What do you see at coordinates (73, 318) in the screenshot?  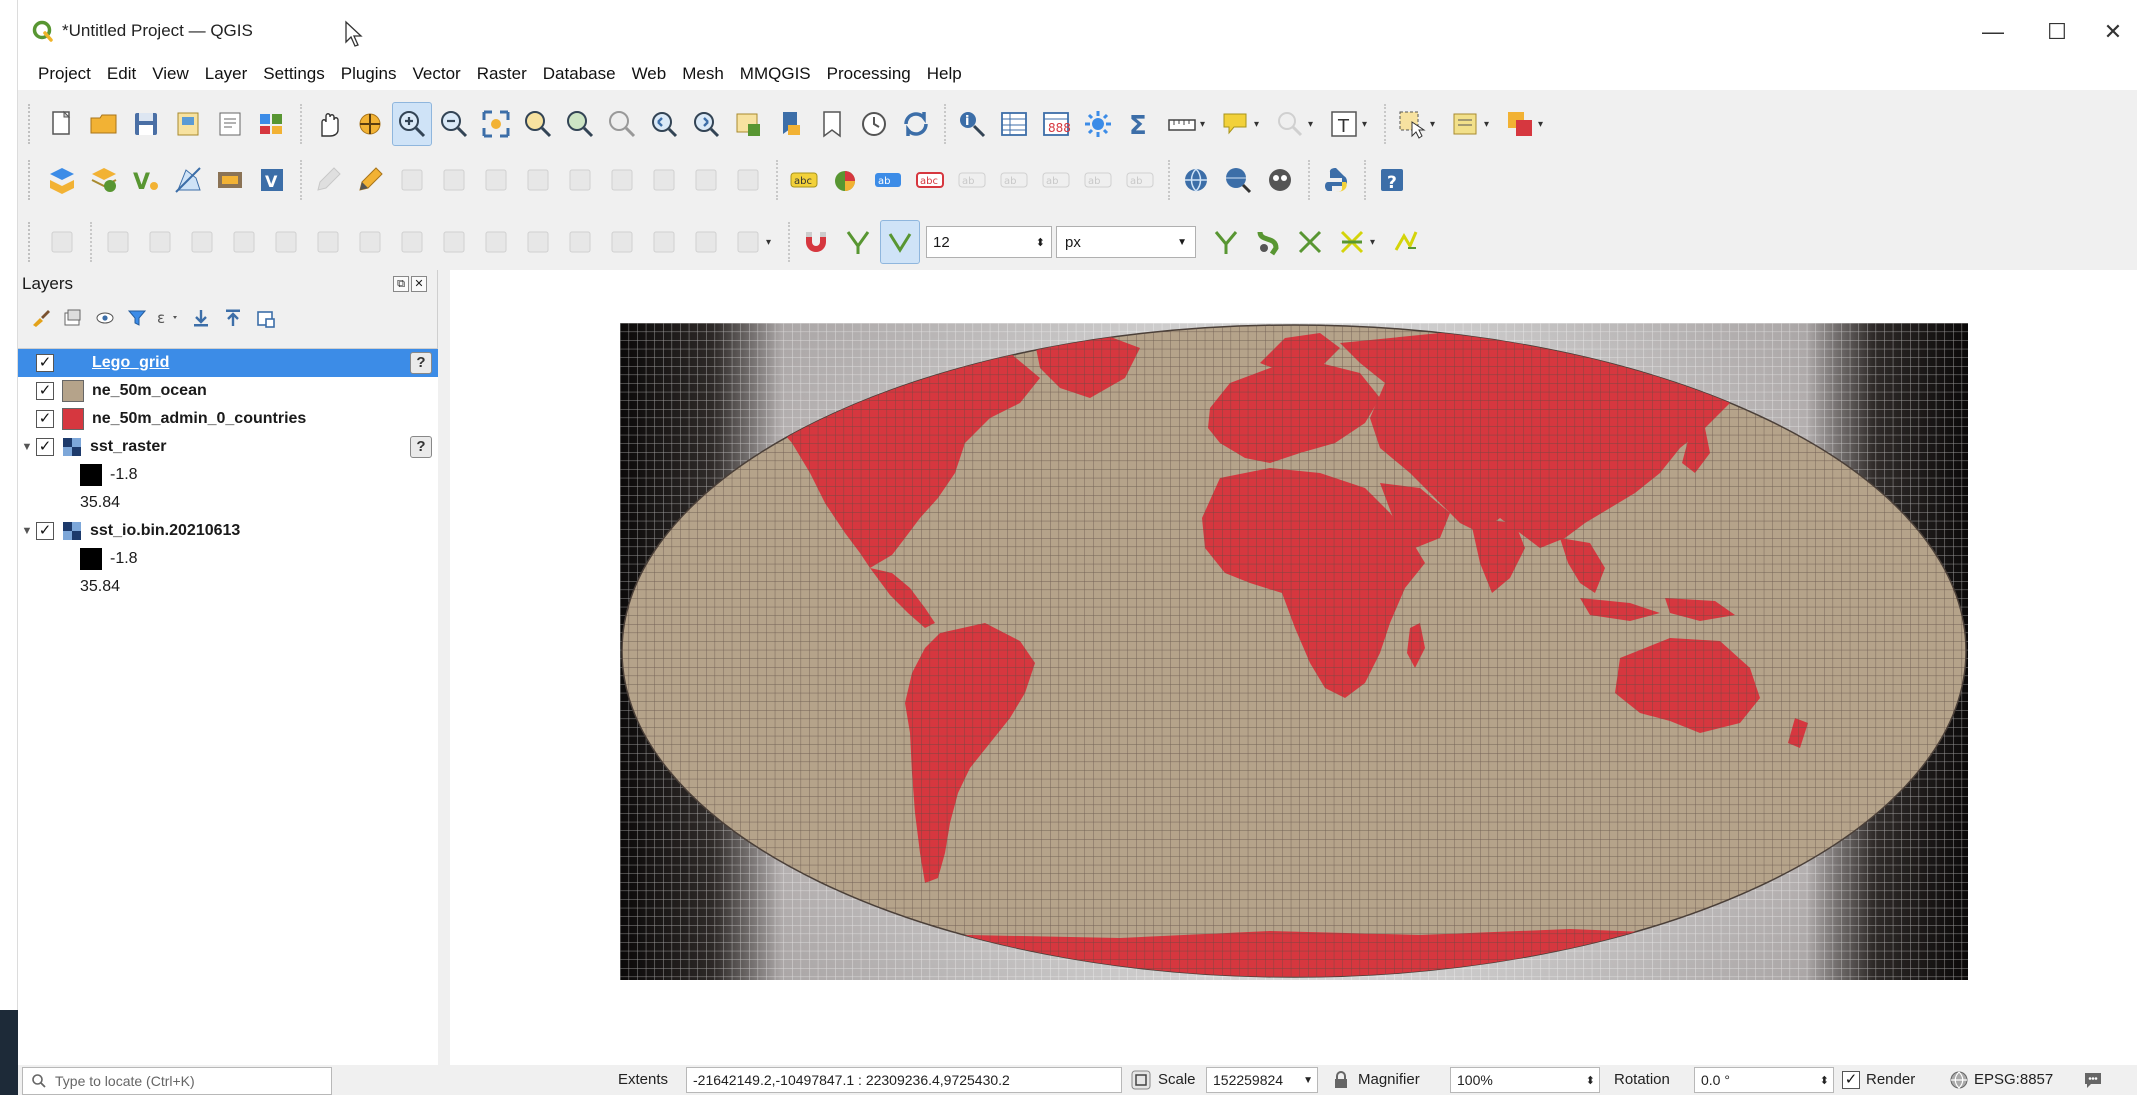 I see `add-group-icon` at bounding box center [73, 318].